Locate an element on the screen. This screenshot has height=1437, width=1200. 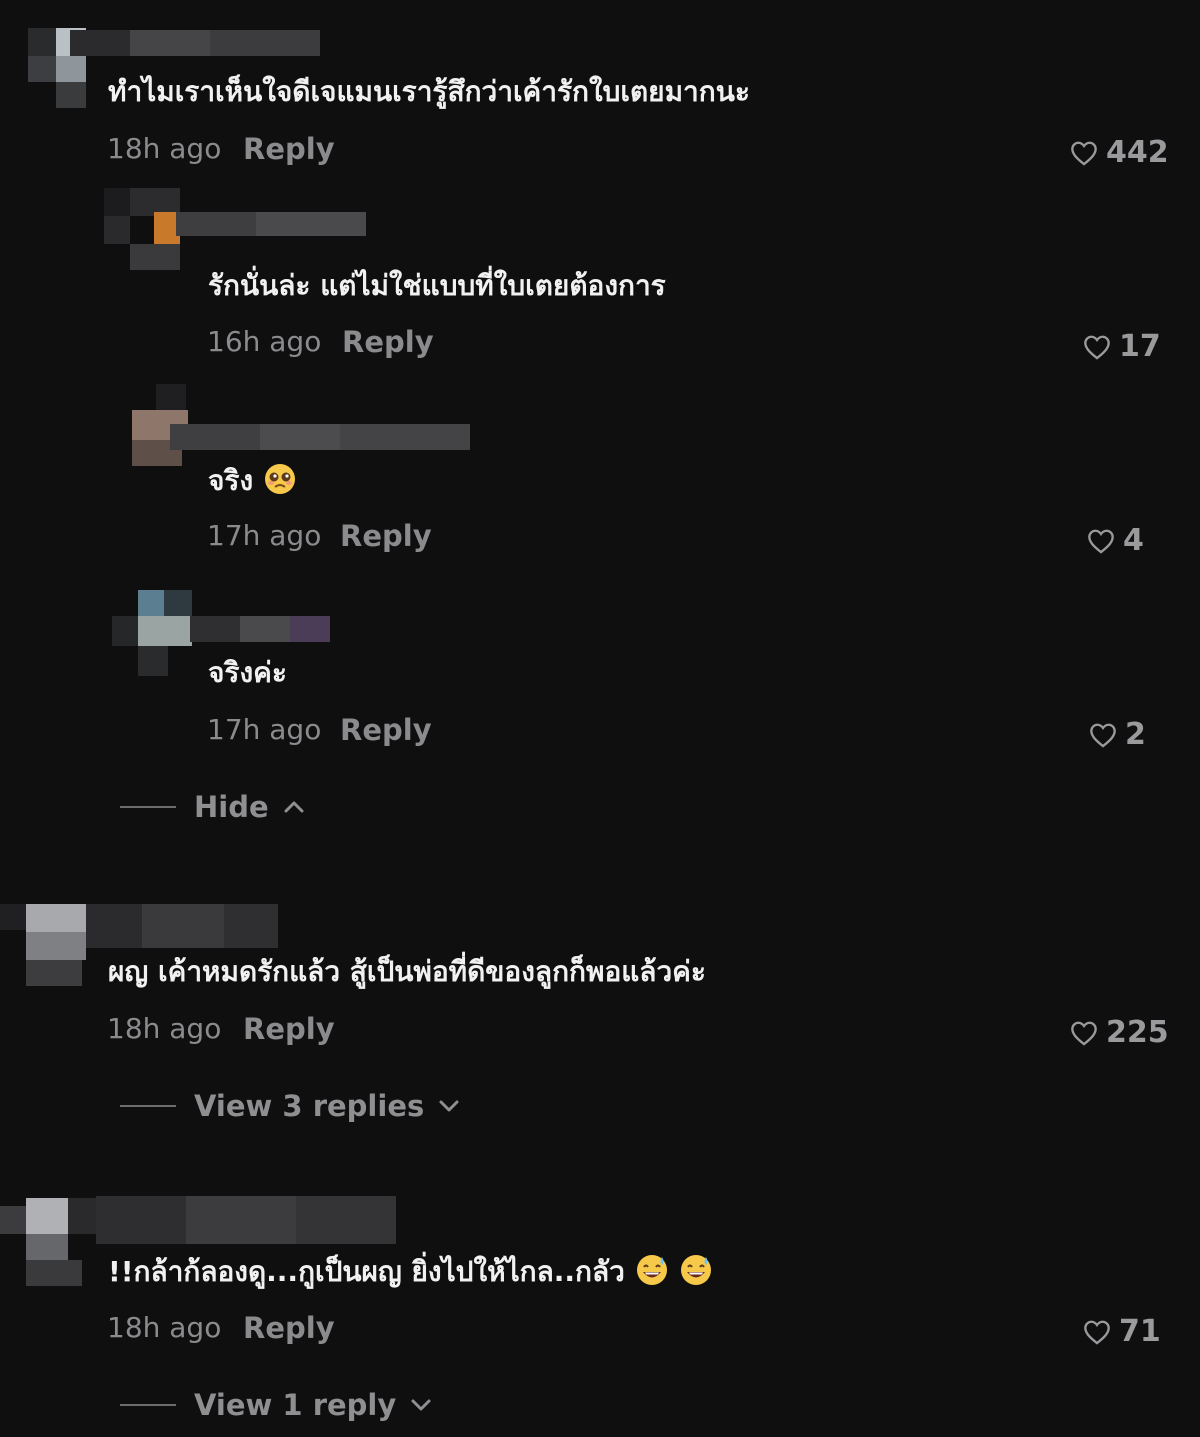
like-button: 4 is located at coordinates (1115, 541).